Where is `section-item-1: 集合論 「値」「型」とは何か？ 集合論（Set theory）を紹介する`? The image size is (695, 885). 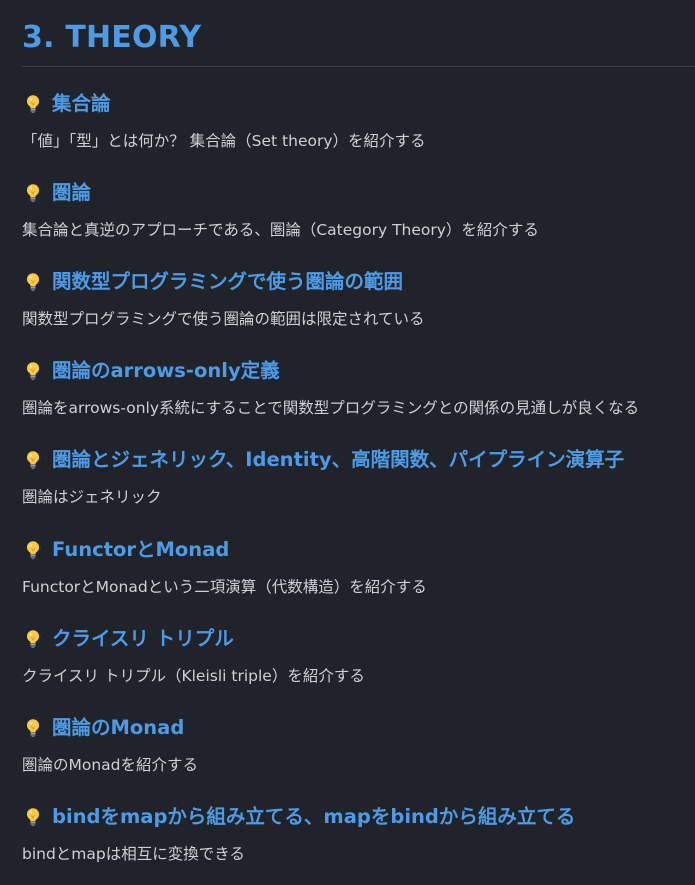
section-item-1: 集合論 「値」「型」とは何か？ 集合論（Set theory）を紹介する is located at coordinates (358, 120).